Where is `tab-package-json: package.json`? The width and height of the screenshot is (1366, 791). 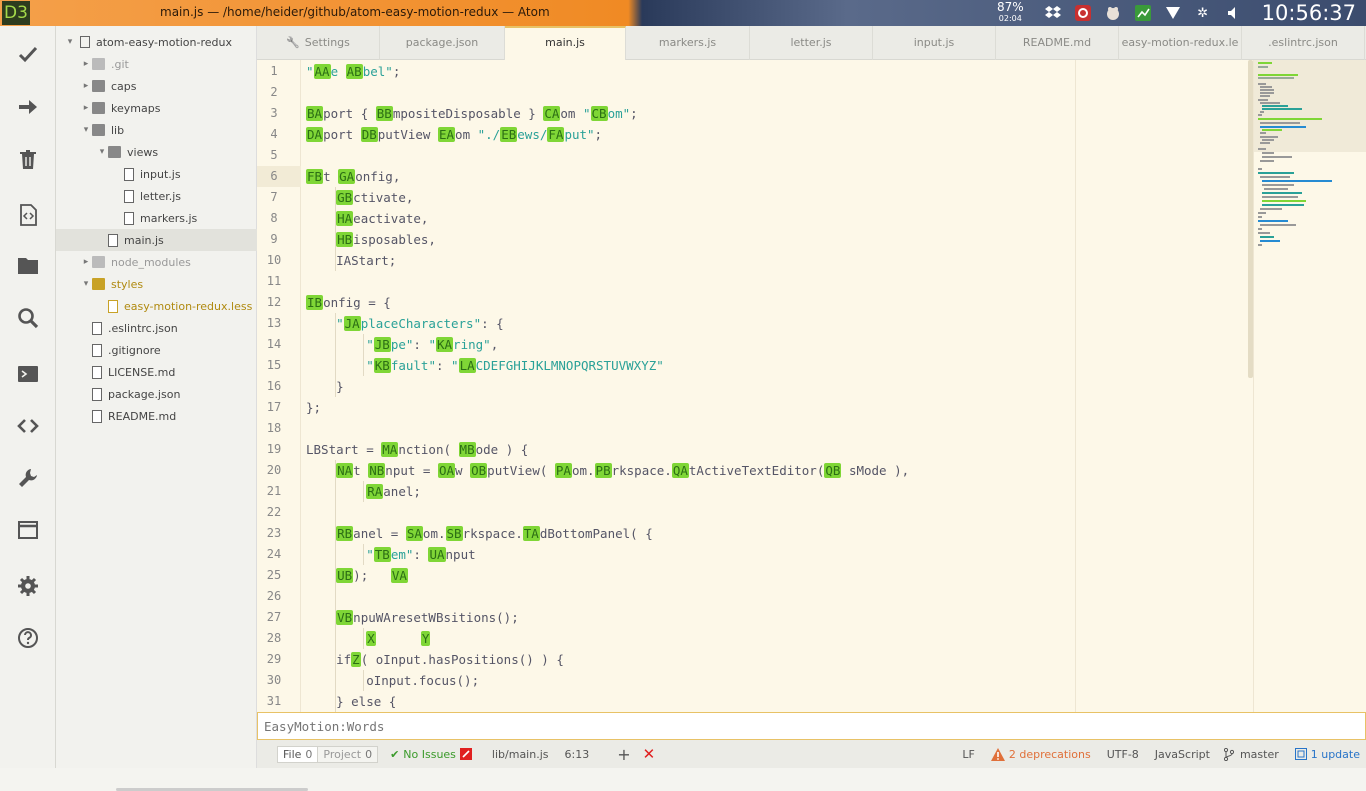
tab-package-json: package.json is located at coordinates (442, 43).